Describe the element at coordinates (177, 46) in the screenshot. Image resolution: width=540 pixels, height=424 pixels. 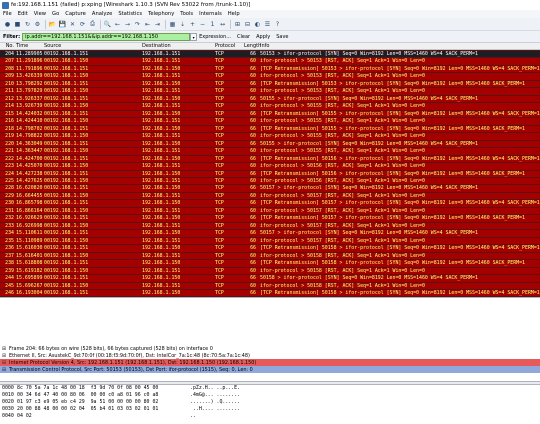
I see `column-header-destination: Destination` at that location.